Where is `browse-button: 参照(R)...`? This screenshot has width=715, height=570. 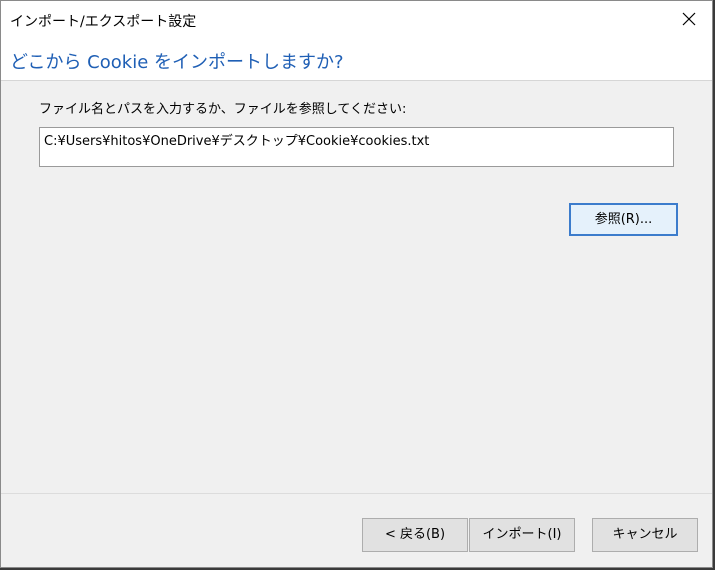
browse-button: 参照(R)... is located at coordinates (623, 219).